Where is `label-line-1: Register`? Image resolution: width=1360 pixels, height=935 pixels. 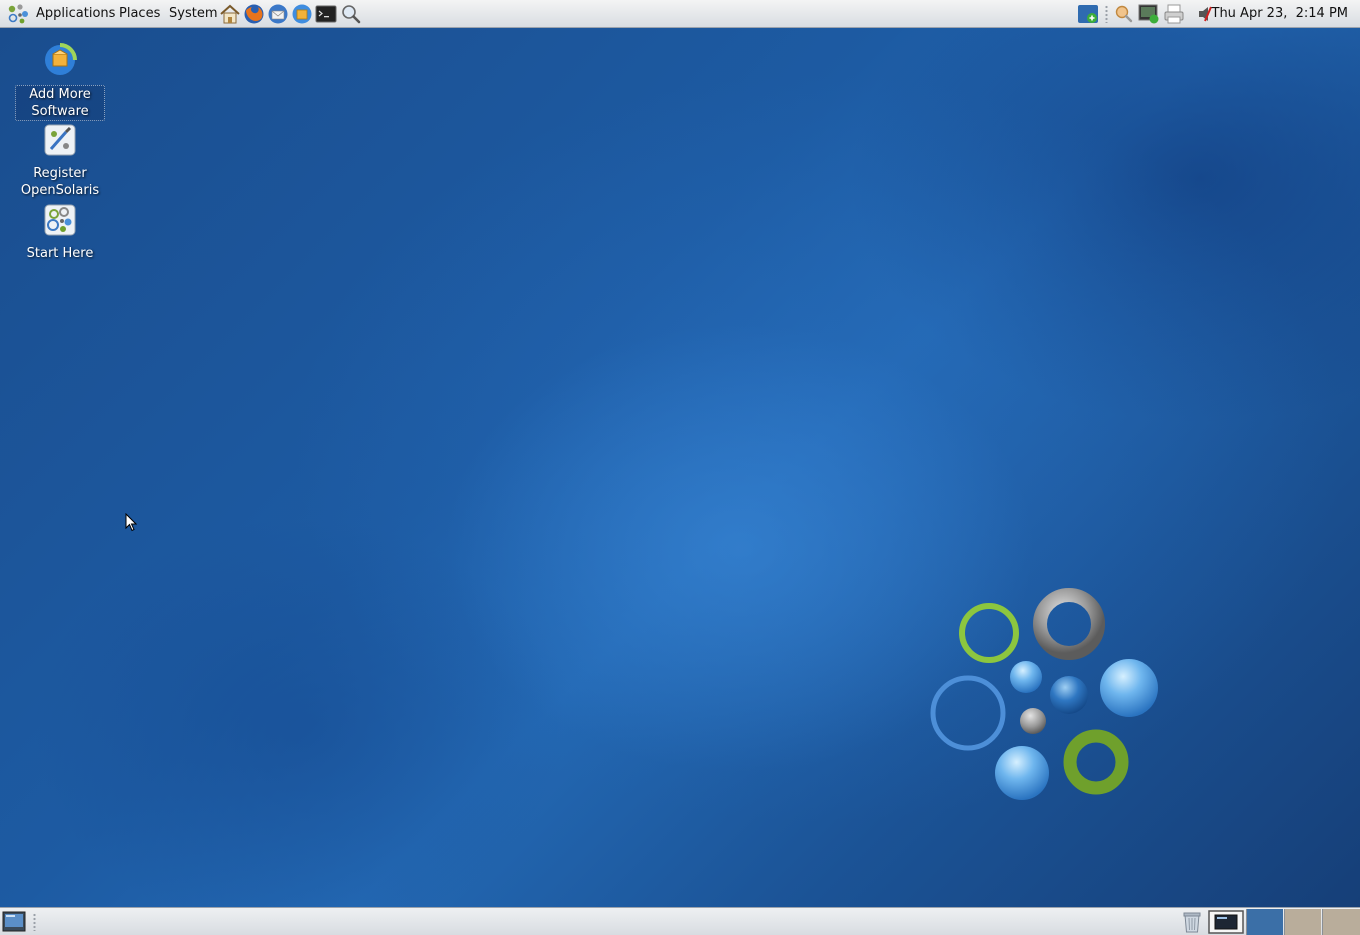
label-line-1: Register is located at coordinates (60, 173).